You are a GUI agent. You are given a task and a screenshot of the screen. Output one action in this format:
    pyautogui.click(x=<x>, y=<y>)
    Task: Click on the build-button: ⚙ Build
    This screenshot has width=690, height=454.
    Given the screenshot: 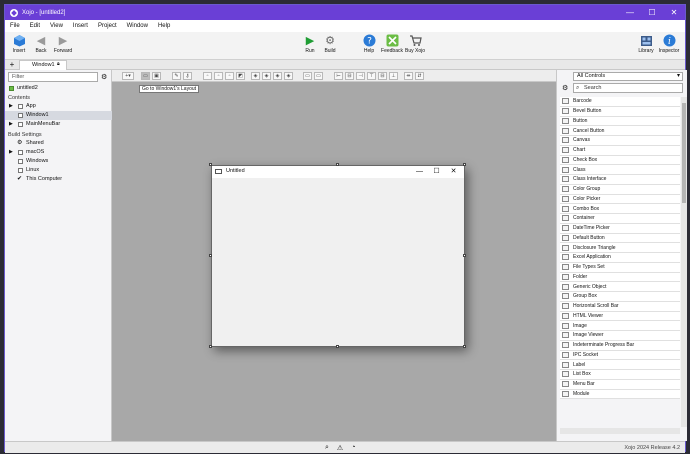 What is the action you would take?
    pyautogui.click(x=330, y=46)
    